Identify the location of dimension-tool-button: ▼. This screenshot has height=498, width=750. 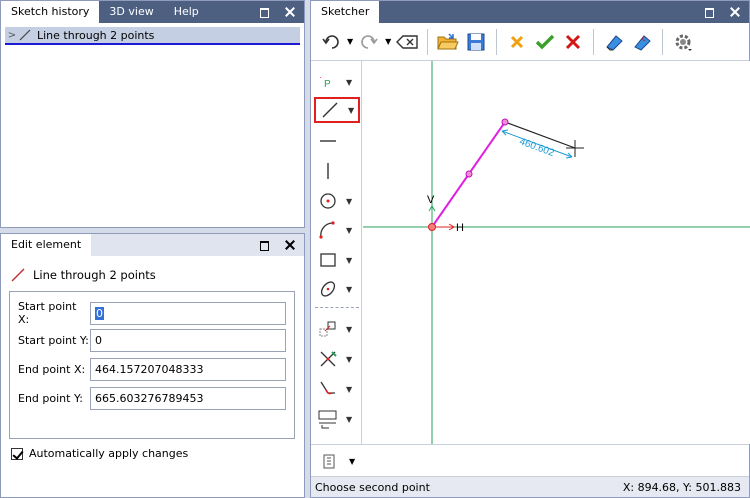
(337, 419).